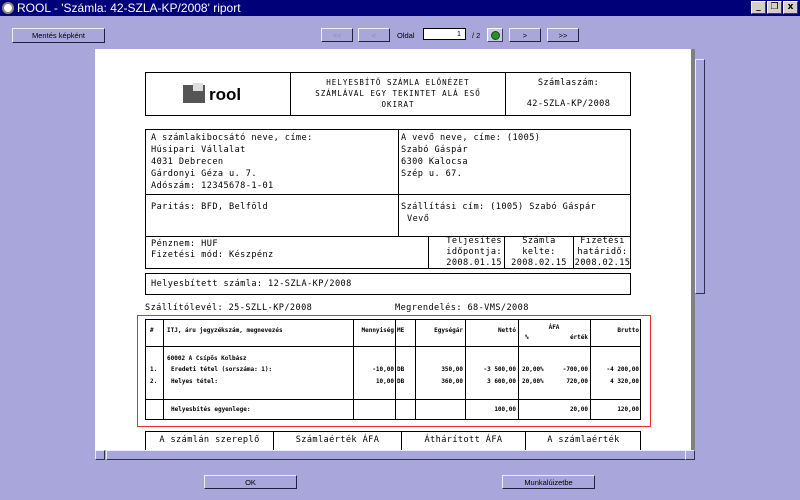 The width and height of the screenshot is (800, 500). Describe the element at coordinates (100, 455) in the screenshot. I see `scroll-left-arrow-icon` at that location.